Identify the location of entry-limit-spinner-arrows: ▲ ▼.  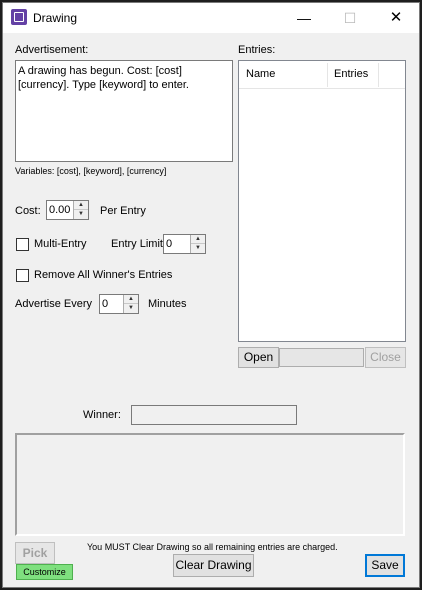
(197, 244).